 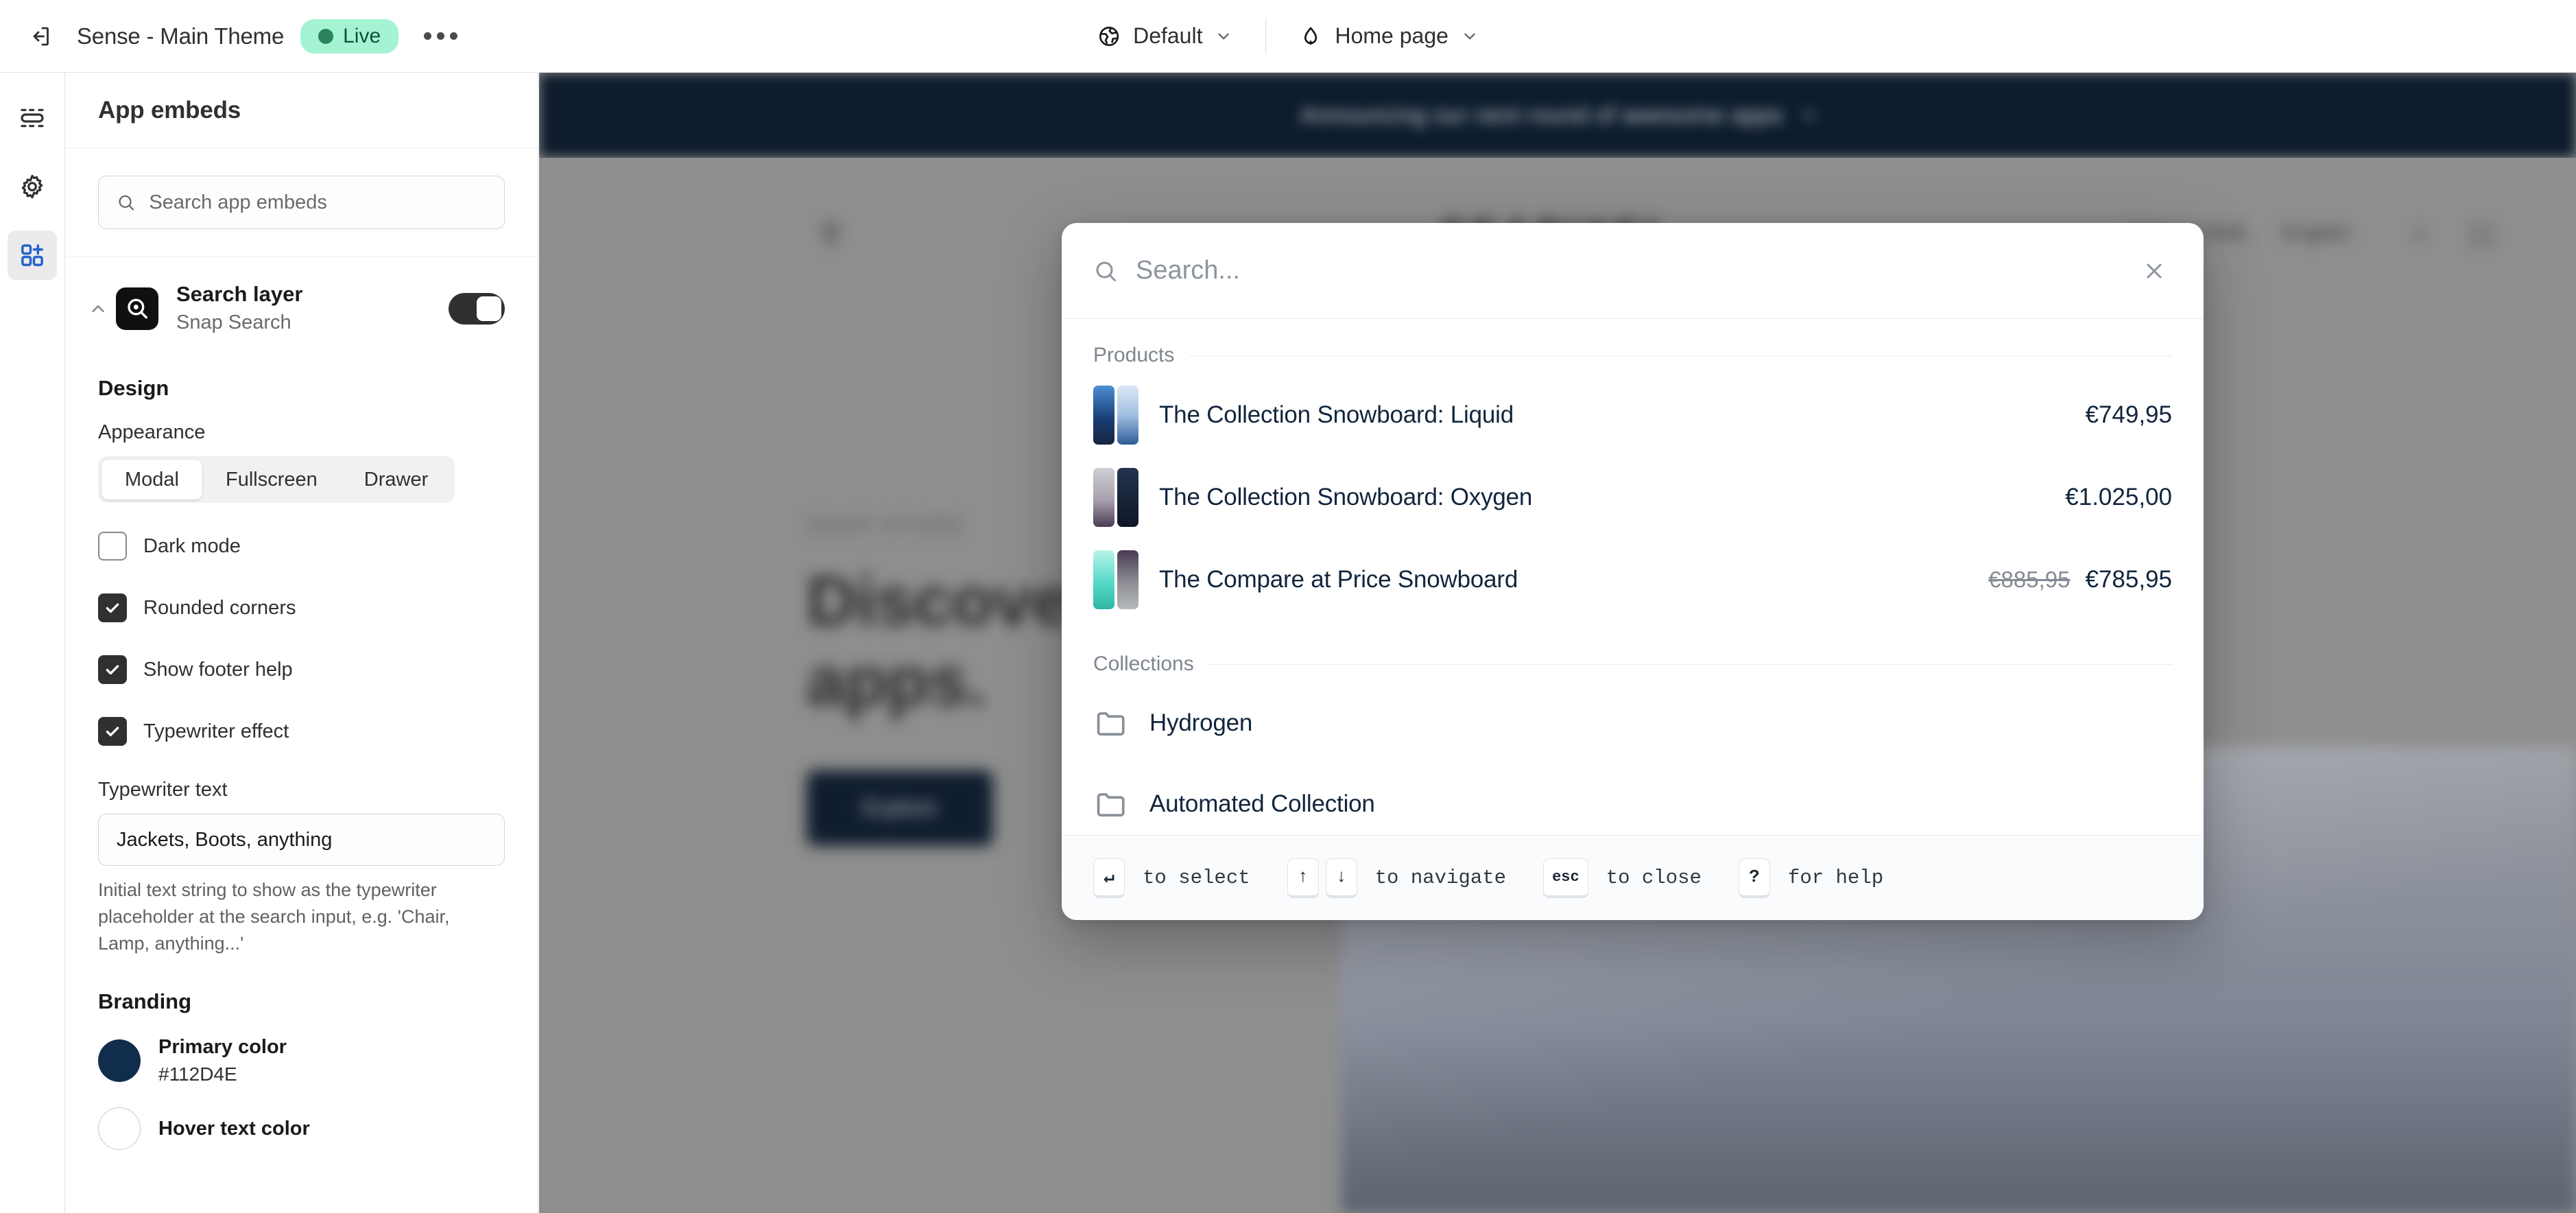 What do you see at coordinates (234, 1129) in the screenshot?
I see `hover-text-color-text: Hover text color` at bounding box center [234, 1129].